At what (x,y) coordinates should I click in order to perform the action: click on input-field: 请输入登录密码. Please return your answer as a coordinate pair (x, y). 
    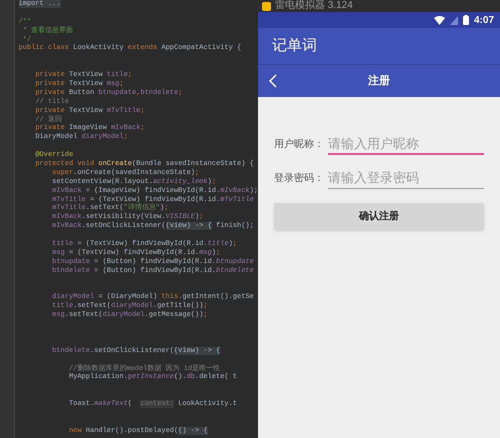
    Looking at the image, I should click on (406, 178).